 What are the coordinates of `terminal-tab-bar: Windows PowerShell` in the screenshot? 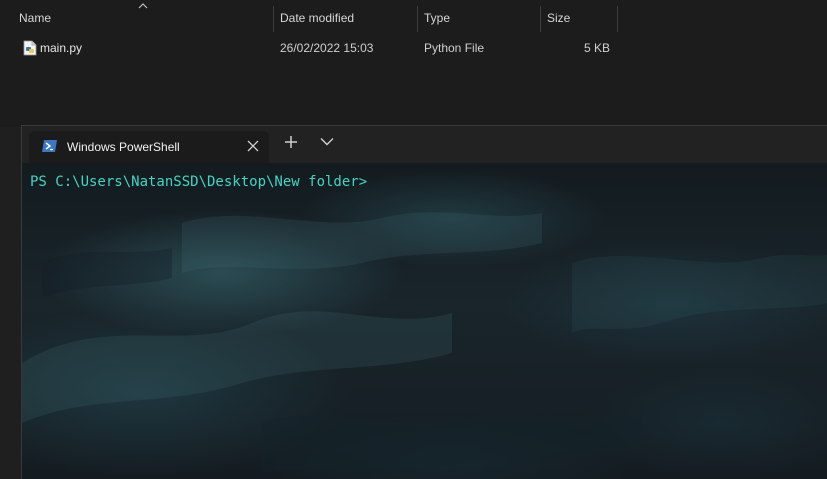 It's located at (424, 144).